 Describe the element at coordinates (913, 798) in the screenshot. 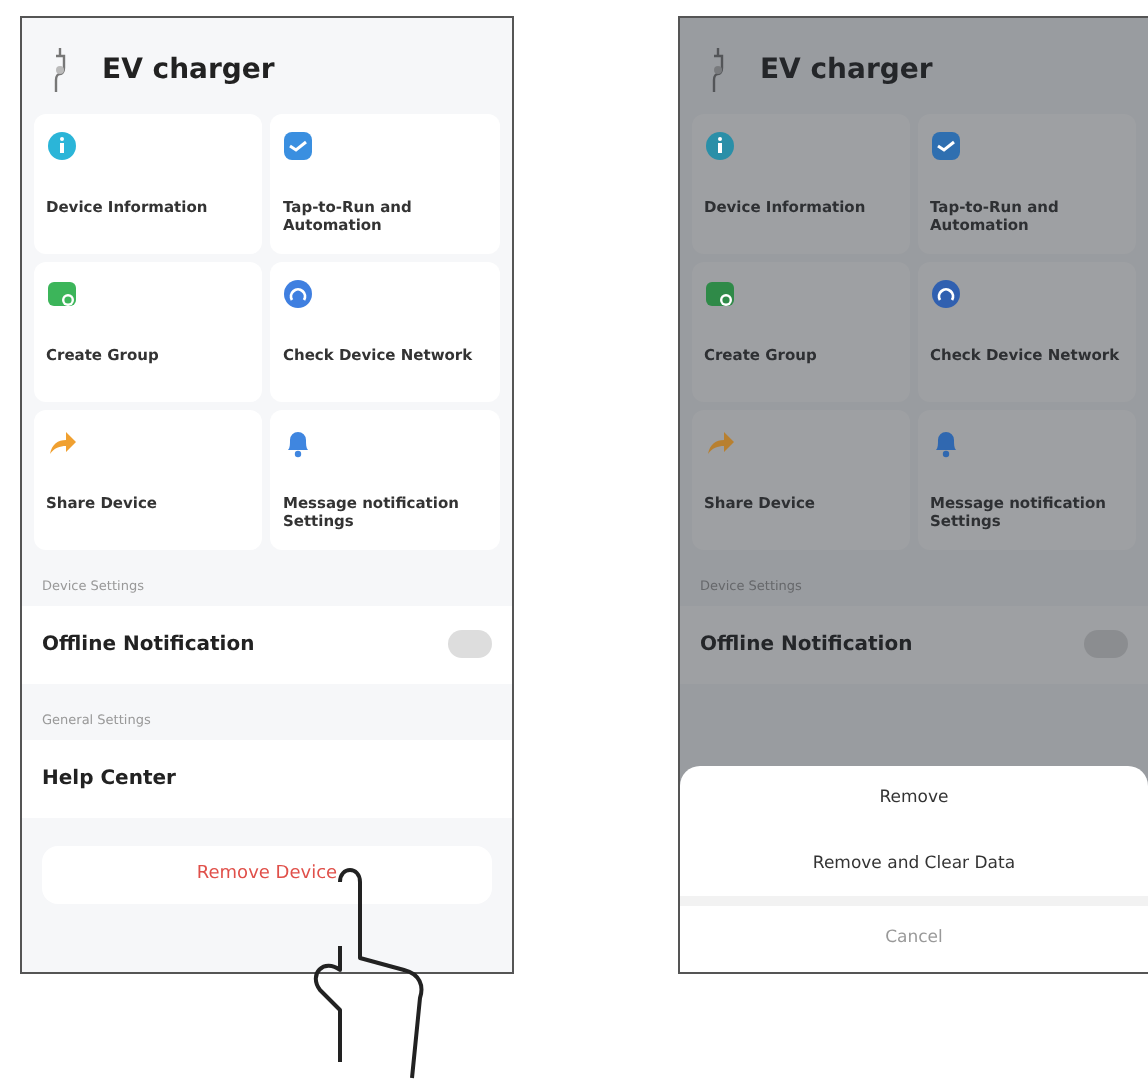

I see `sheet-option: Remove` at that location.